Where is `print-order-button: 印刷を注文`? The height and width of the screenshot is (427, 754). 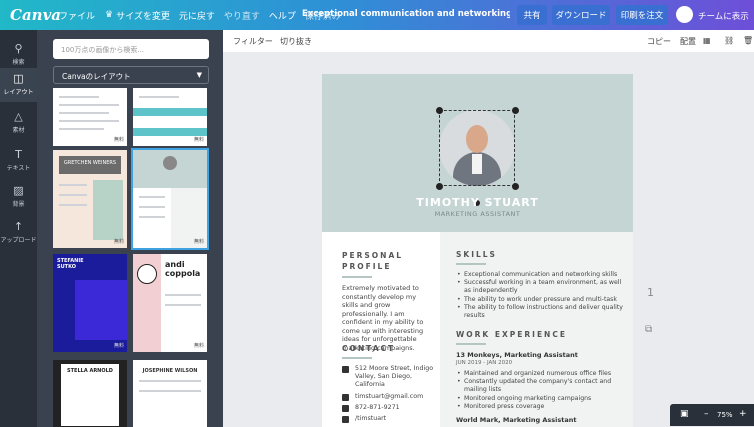 print-order-button: 印刷を注文 is located at coordinates (642, 15).